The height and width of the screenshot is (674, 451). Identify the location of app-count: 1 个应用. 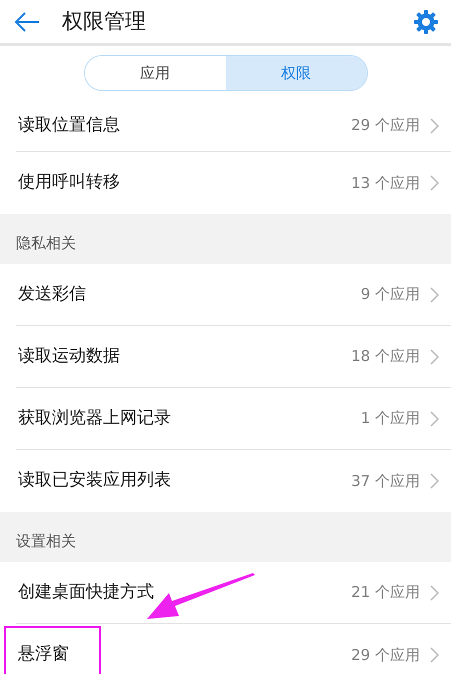
(390, 419).